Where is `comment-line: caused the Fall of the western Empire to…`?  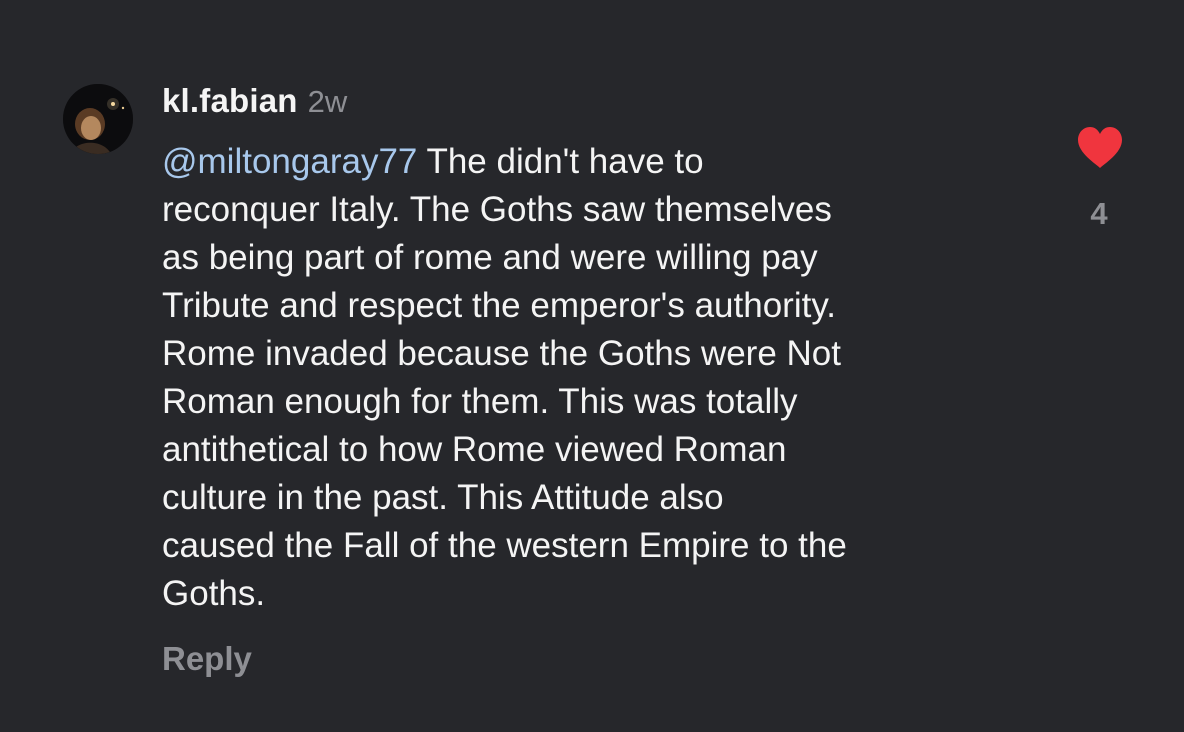
comment-line: caused the Fall of the western Empire to… is located at coordinates (504, 545).